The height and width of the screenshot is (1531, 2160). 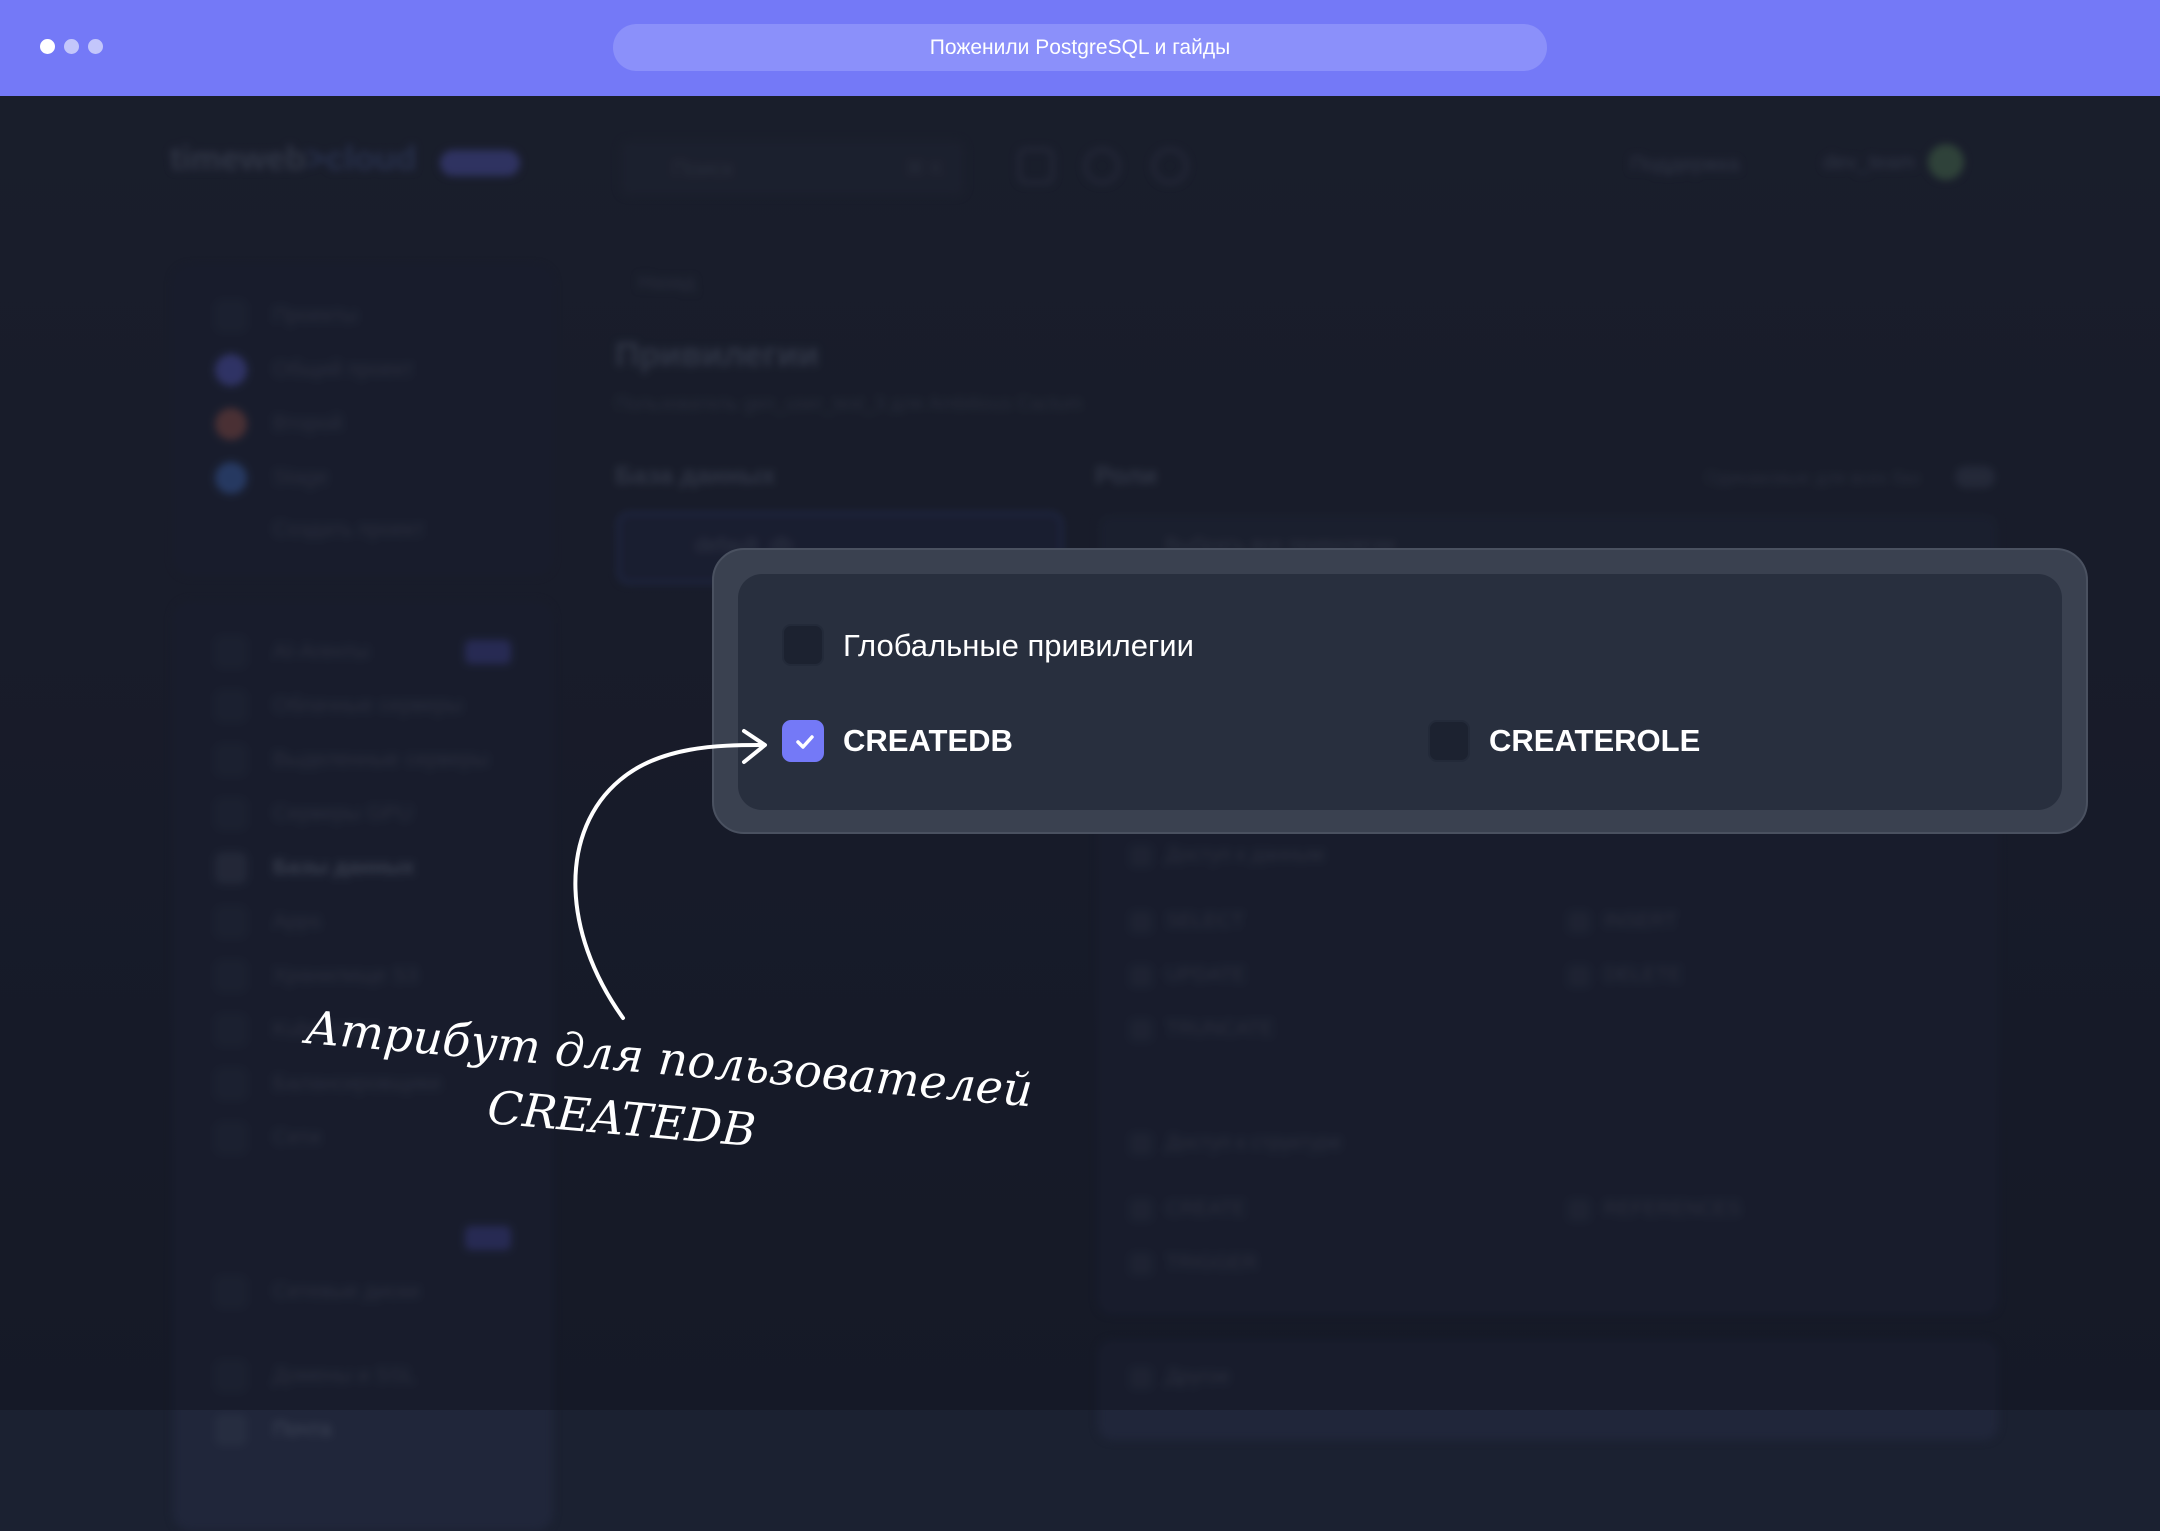 What do you see at coordinates (231, 1430) in the screenshot?
I see `mail-icon` at bounding box center [231, 1430].